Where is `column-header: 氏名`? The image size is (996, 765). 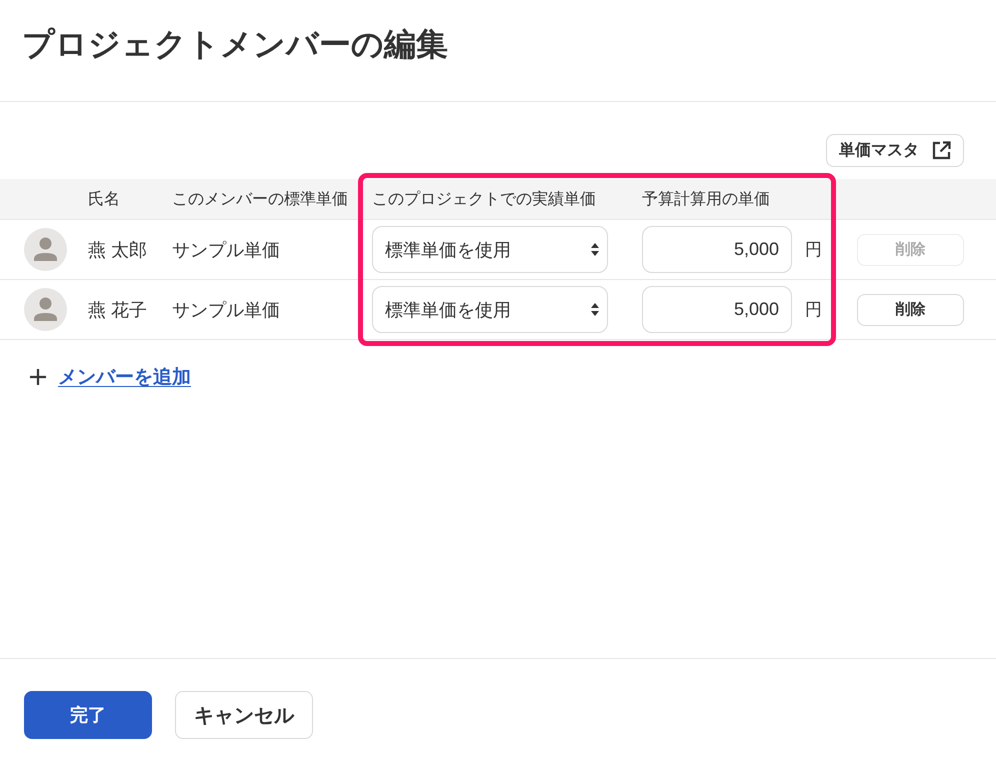
column-header: 氏名 is located at coordinates (104, 200).